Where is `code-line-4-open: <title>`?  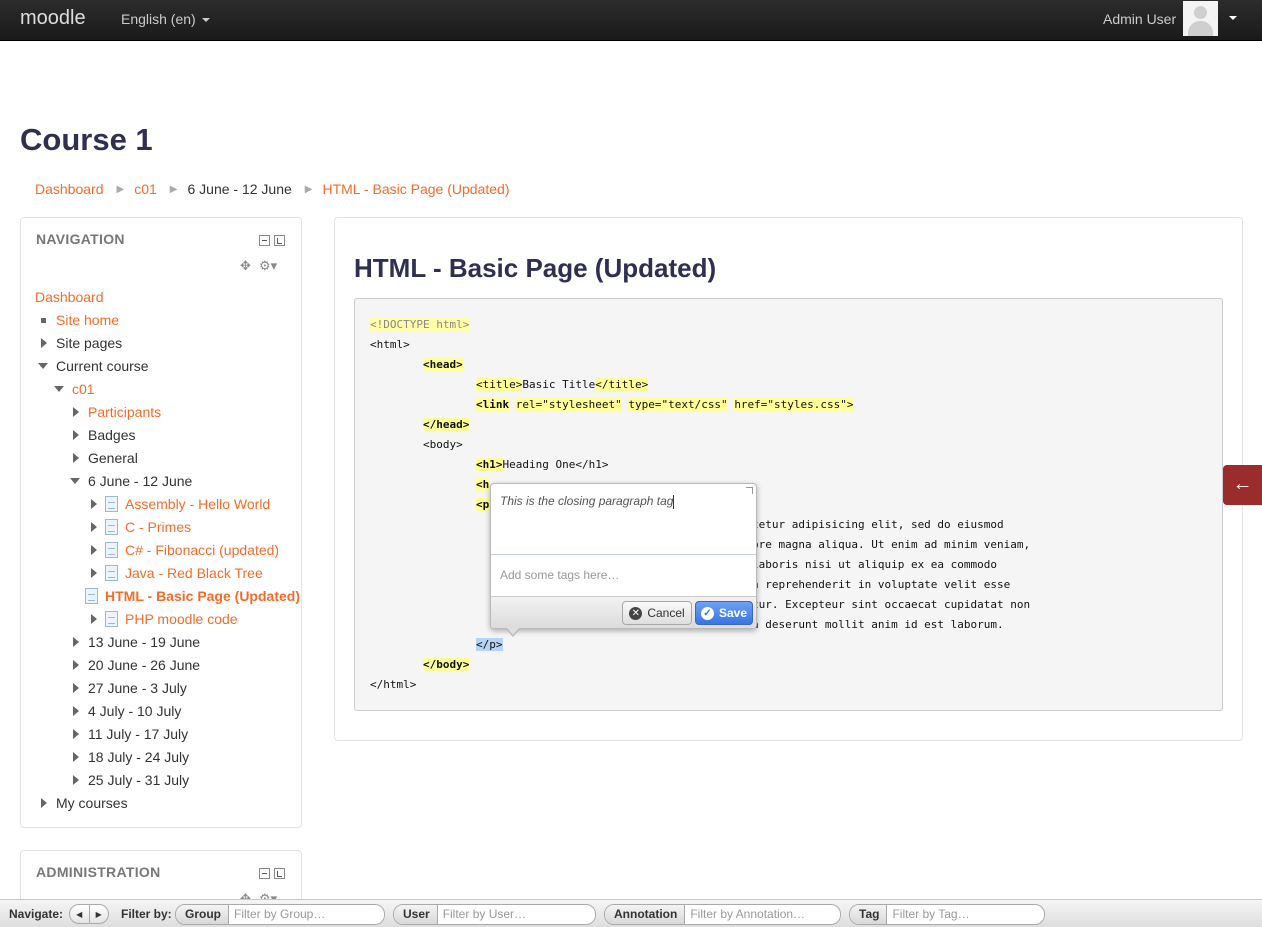
code-line-4-open: <title> is located at coordinates (499, 384).